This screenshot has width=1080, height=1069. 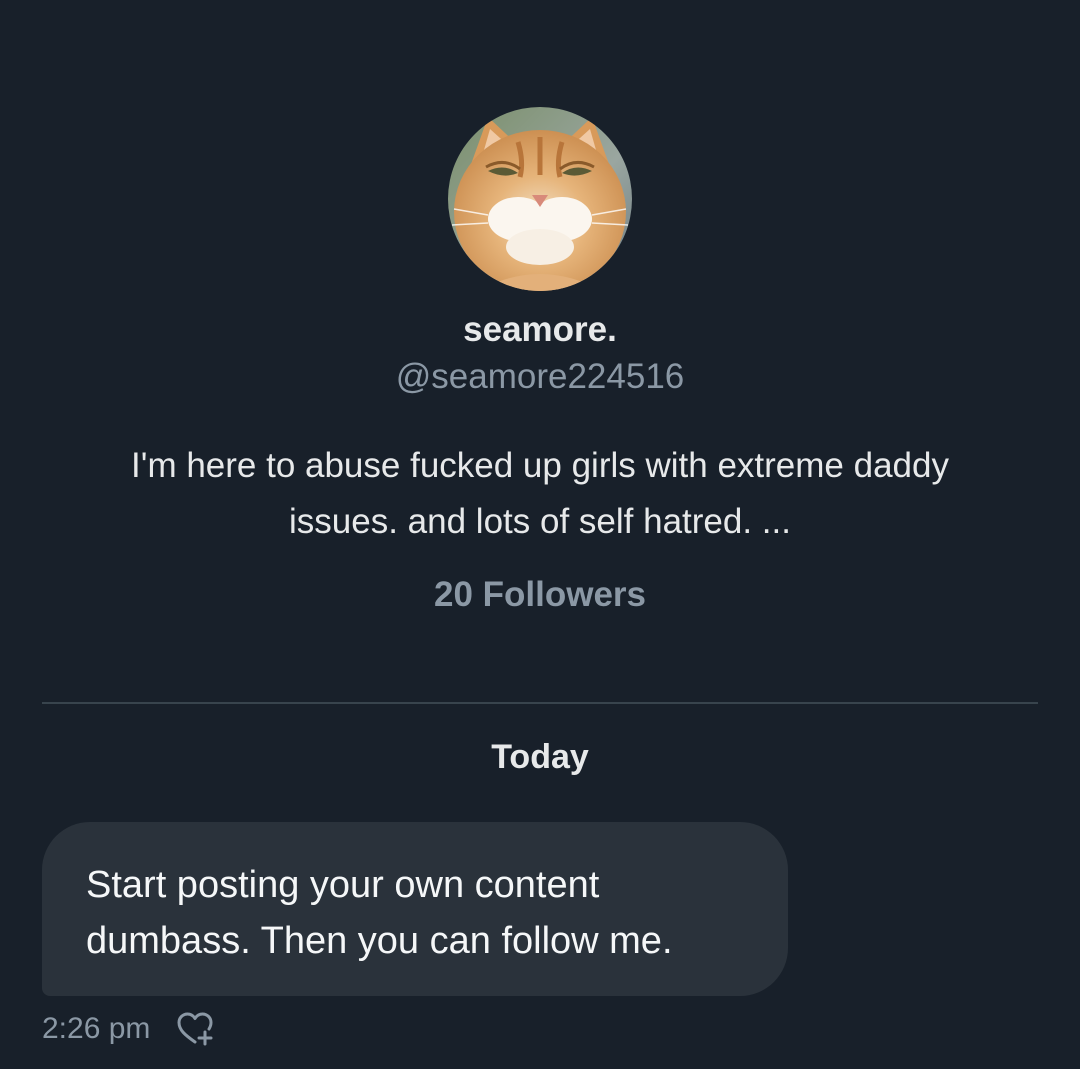 I want to click on cat-avatar-image, so click(x=540, y=199).